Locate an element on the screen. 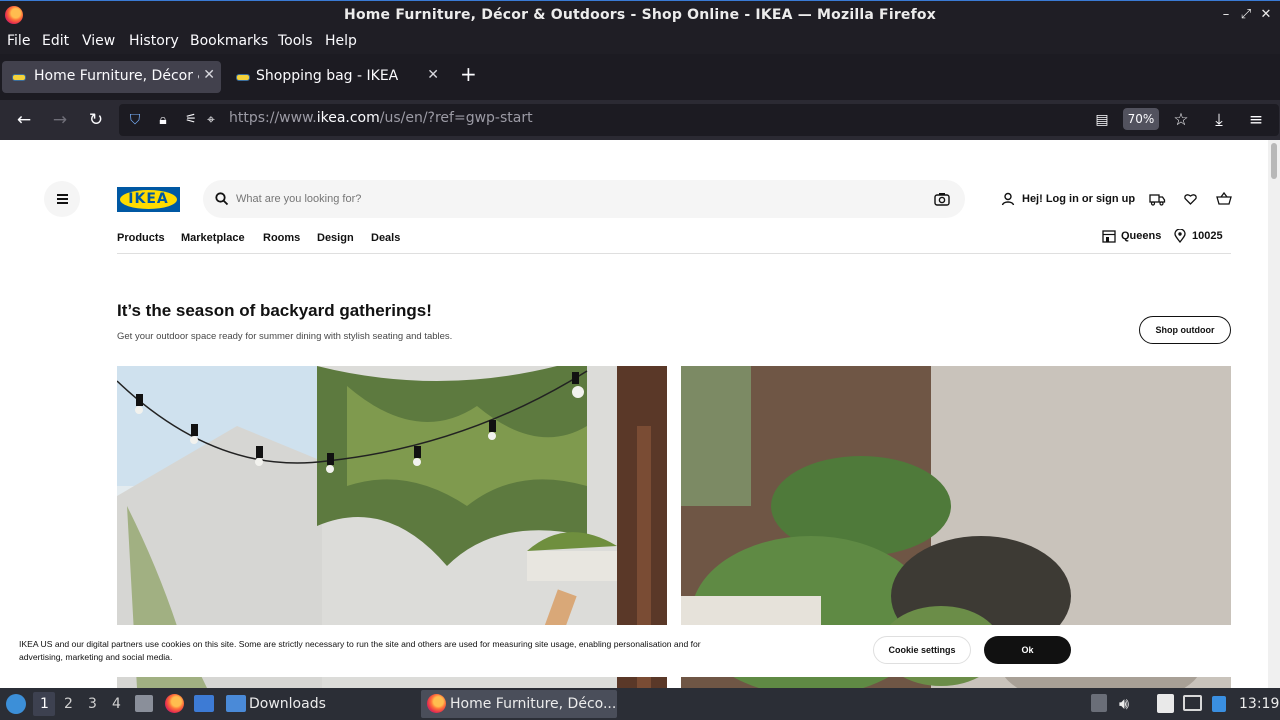 The image size is (1280, 720). file-manager-icon is located at coordinates (144, 703).